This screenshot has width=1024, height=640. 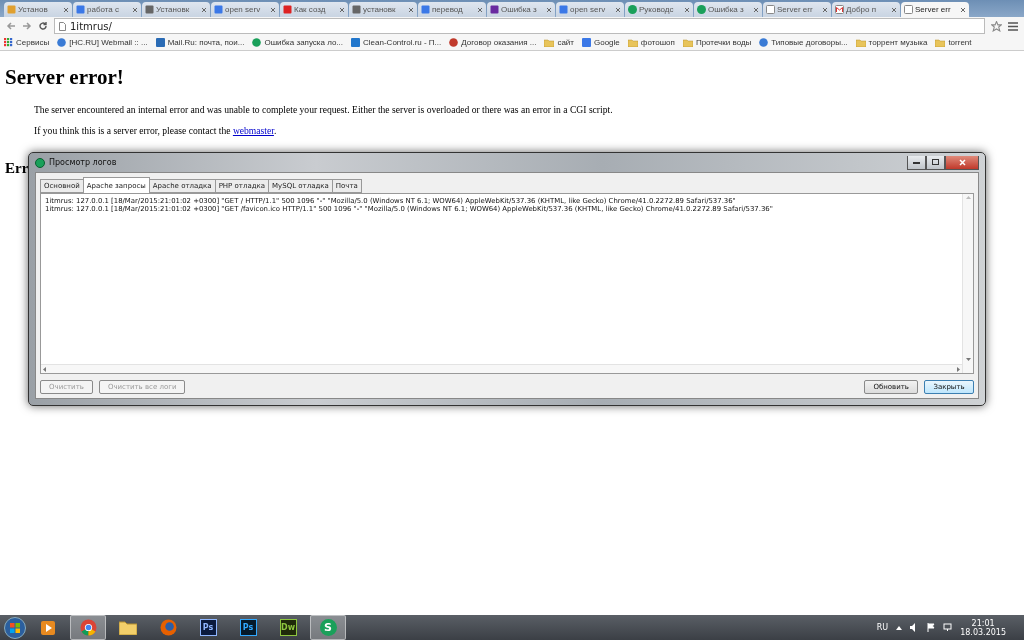 What do you see at coordinates (866, 9) in the screenshot?
I see `browser-tab: Добро п` at bounding box center [866, 9].